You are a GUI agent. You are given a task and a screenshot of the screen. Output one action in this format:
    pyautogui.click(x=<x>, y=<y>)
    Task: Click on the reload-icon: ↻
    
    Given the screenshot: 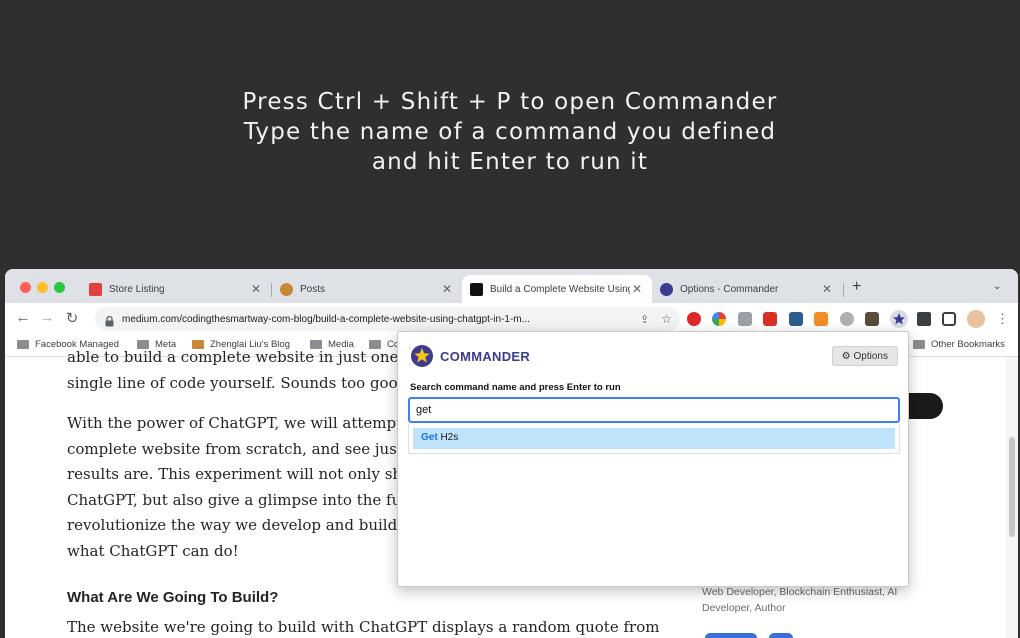 What is the action you would take?
    pyautogui.click(x=72, y=318)
    